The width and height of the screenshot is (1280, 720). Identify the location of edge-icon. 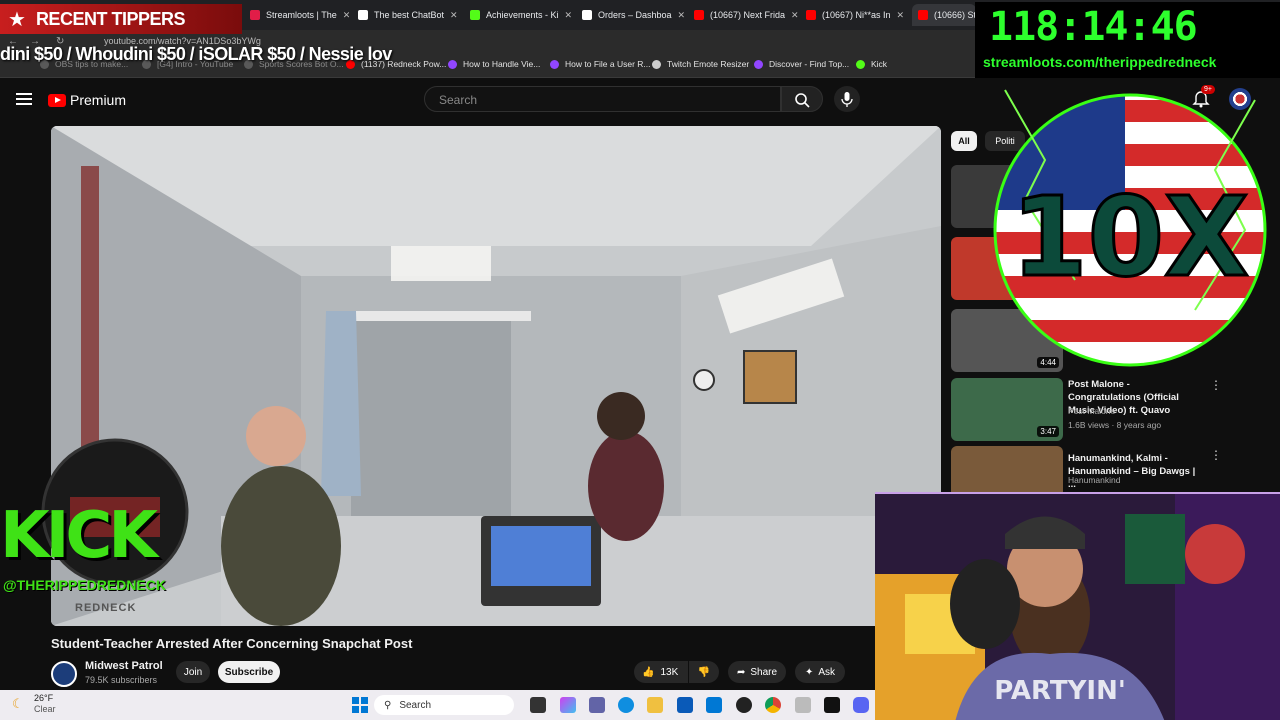
(626, 705).